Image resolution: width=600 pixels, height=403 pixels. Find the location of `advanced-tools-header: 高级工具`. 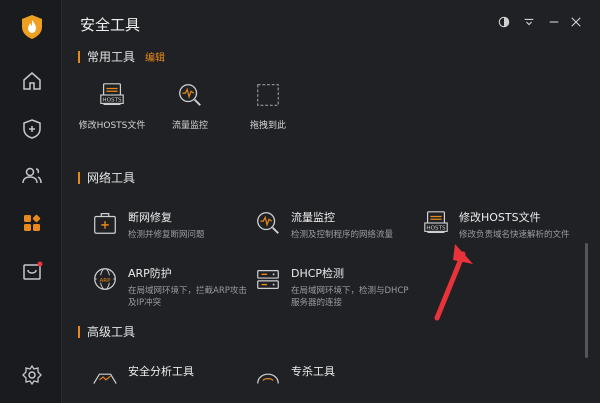

advanced-tools-header: 高级工具 is located at coordinates (106, 331).